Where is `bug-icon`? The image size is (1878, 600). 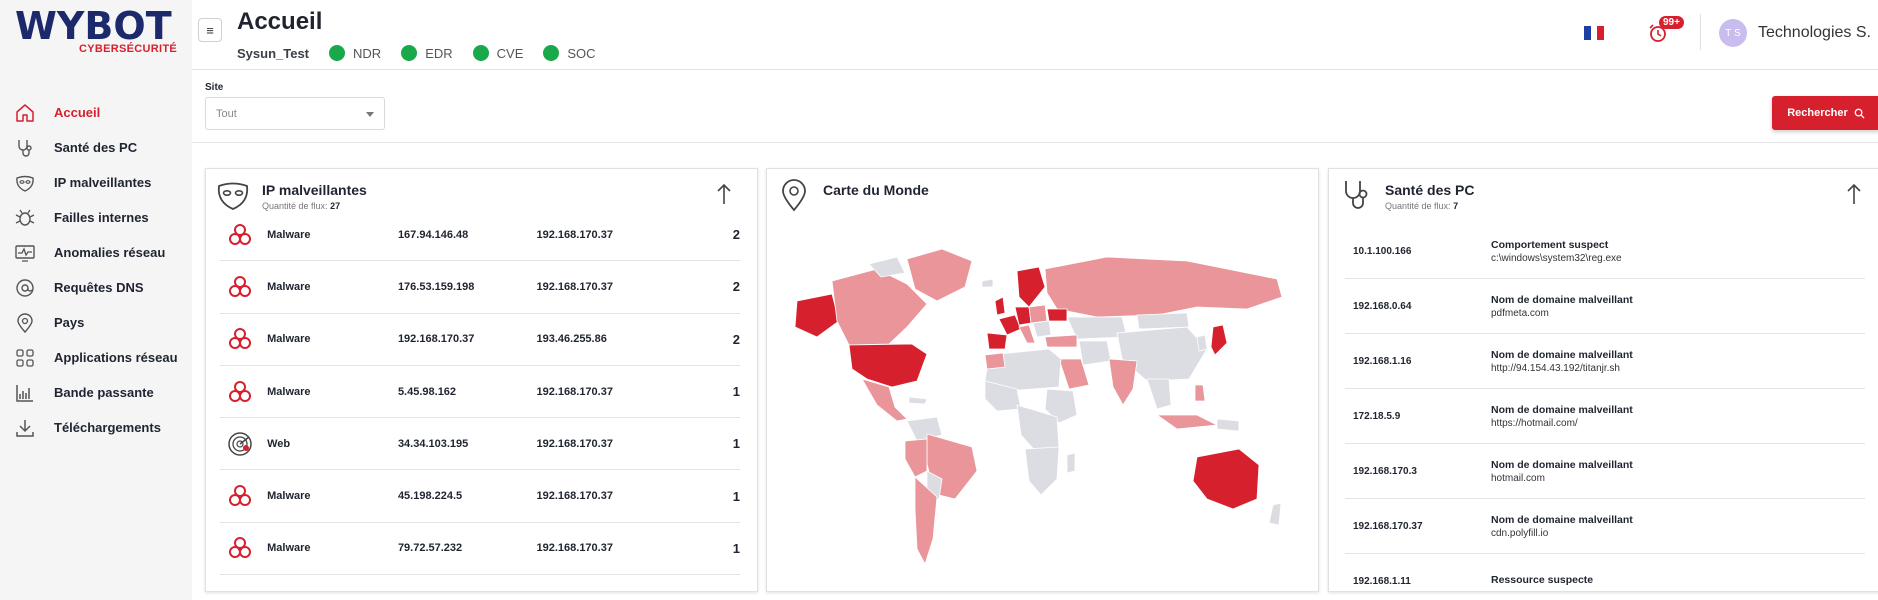 bug-icon is located at coordinates (25, 218).